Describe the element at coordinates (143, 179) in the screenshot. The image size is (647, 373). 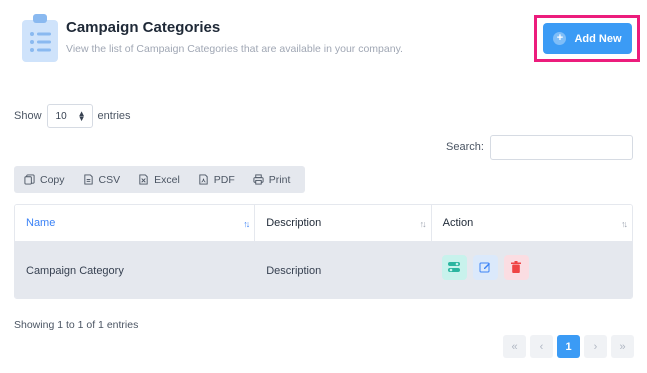
I see `excel-file-icon` at that location.